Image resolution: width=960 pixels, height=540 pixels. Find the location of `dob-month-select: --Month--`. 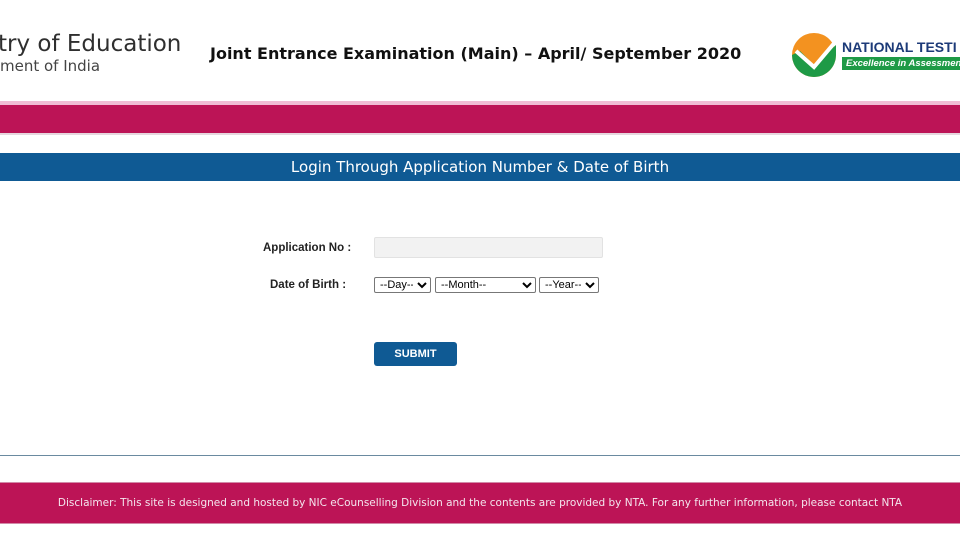

dob-month-select: --Month-- is located at coordinates (485, 285).